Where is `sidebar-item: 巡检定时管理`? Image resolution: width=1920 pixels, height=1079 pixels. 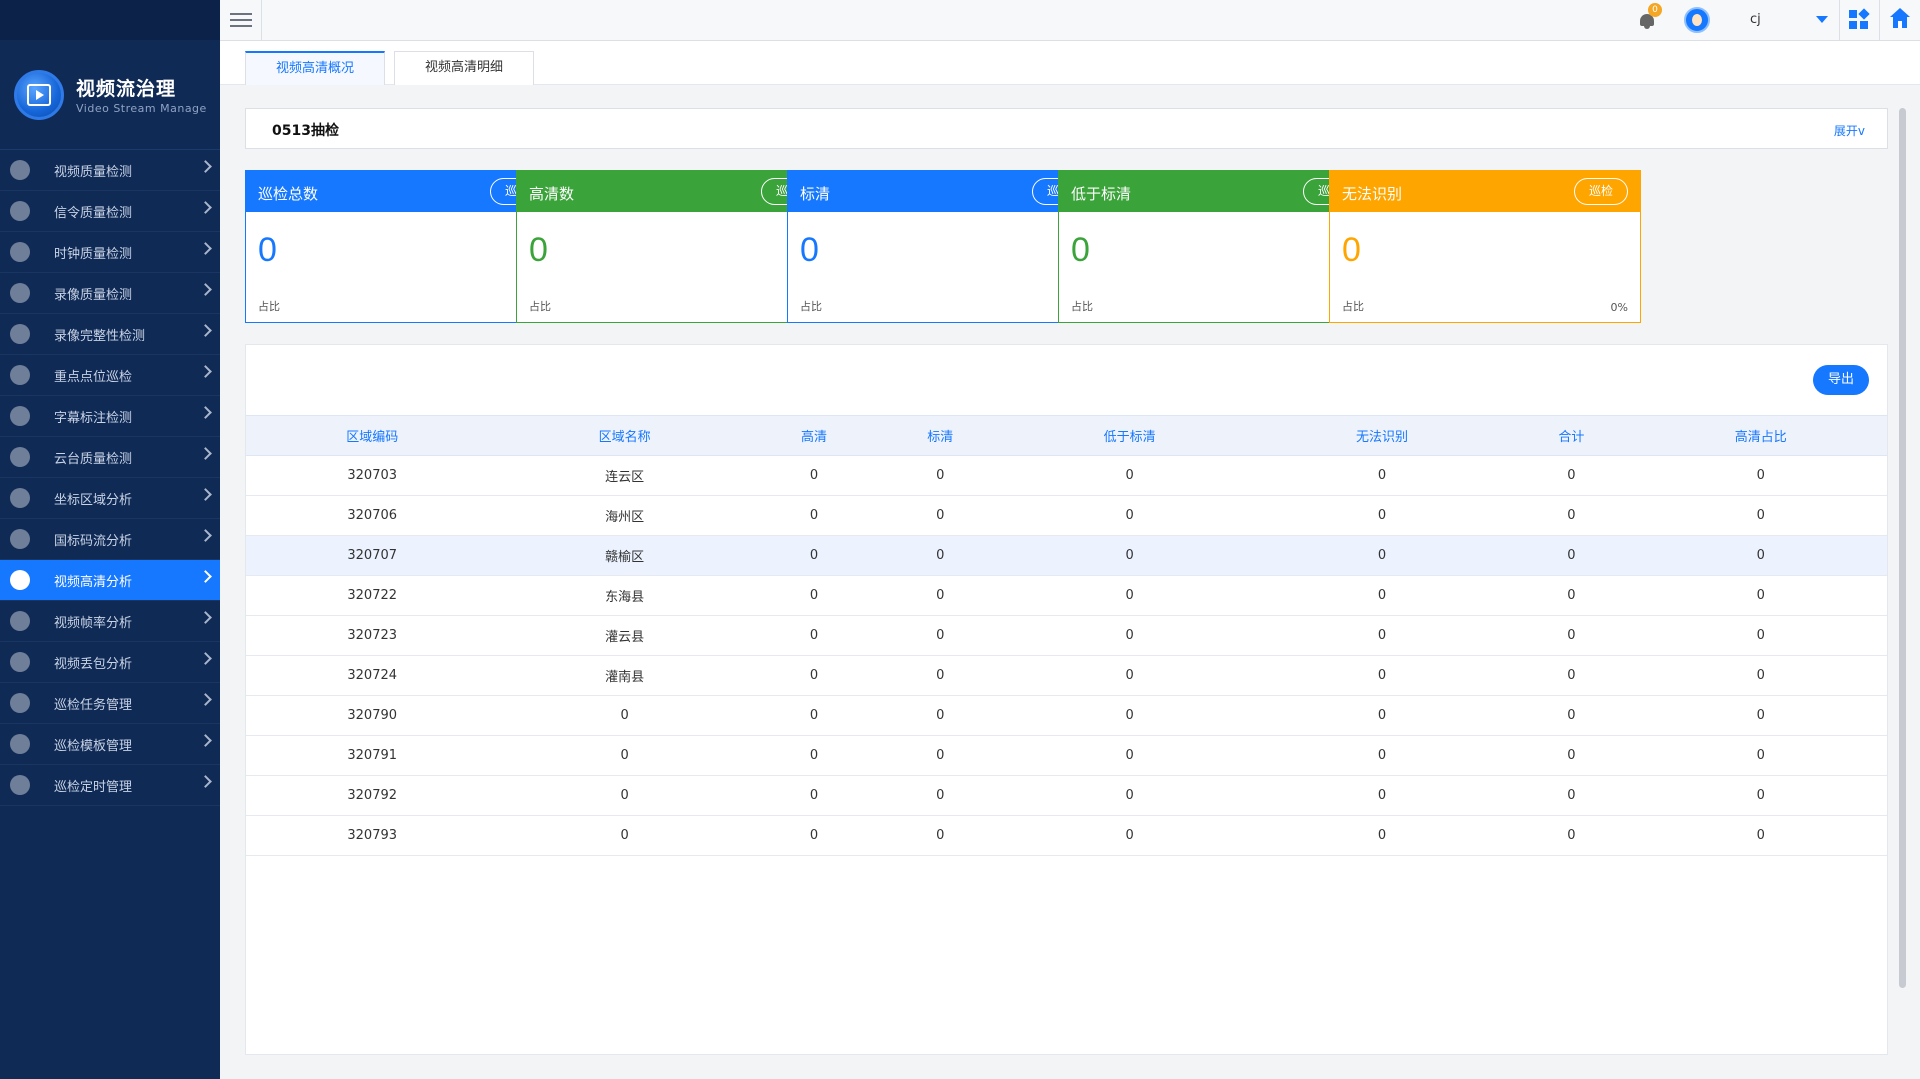 sidebar-item: 巡检定时管理 is located at coordinates (110, 785).